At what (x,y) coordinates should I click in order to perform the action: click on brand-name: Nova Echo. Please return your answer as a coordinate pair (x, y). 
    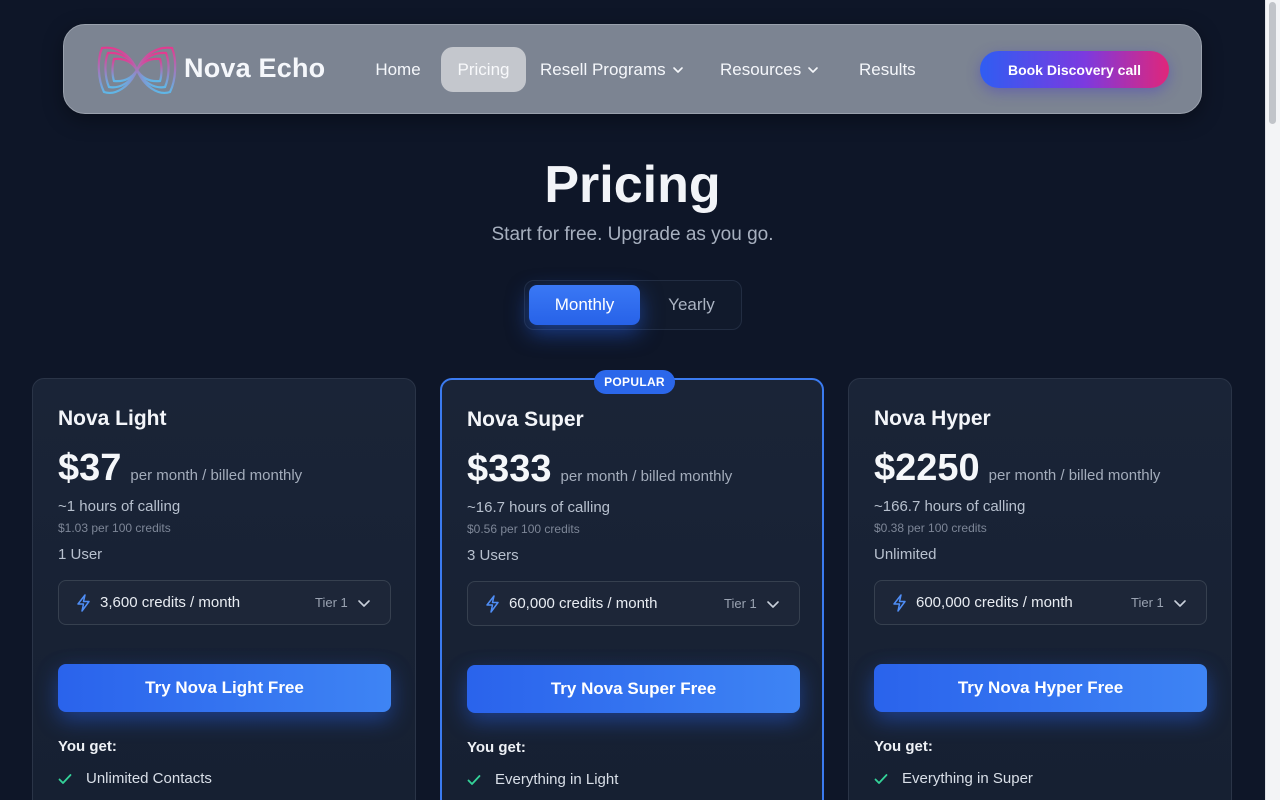
    Looking at the image, I should click on (254, 68).